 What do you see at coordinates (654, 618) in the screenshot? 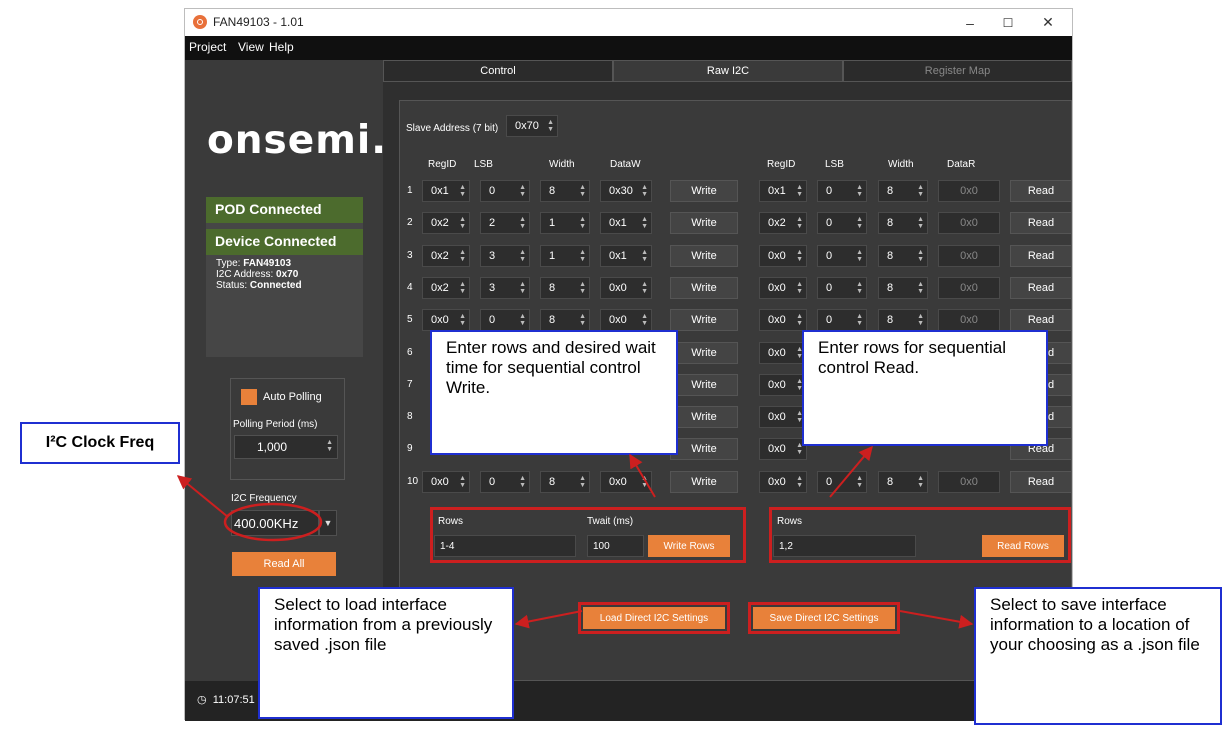
I see `load-settings-button: Load Direct I2C Settings` at bounding box center [654, 618].